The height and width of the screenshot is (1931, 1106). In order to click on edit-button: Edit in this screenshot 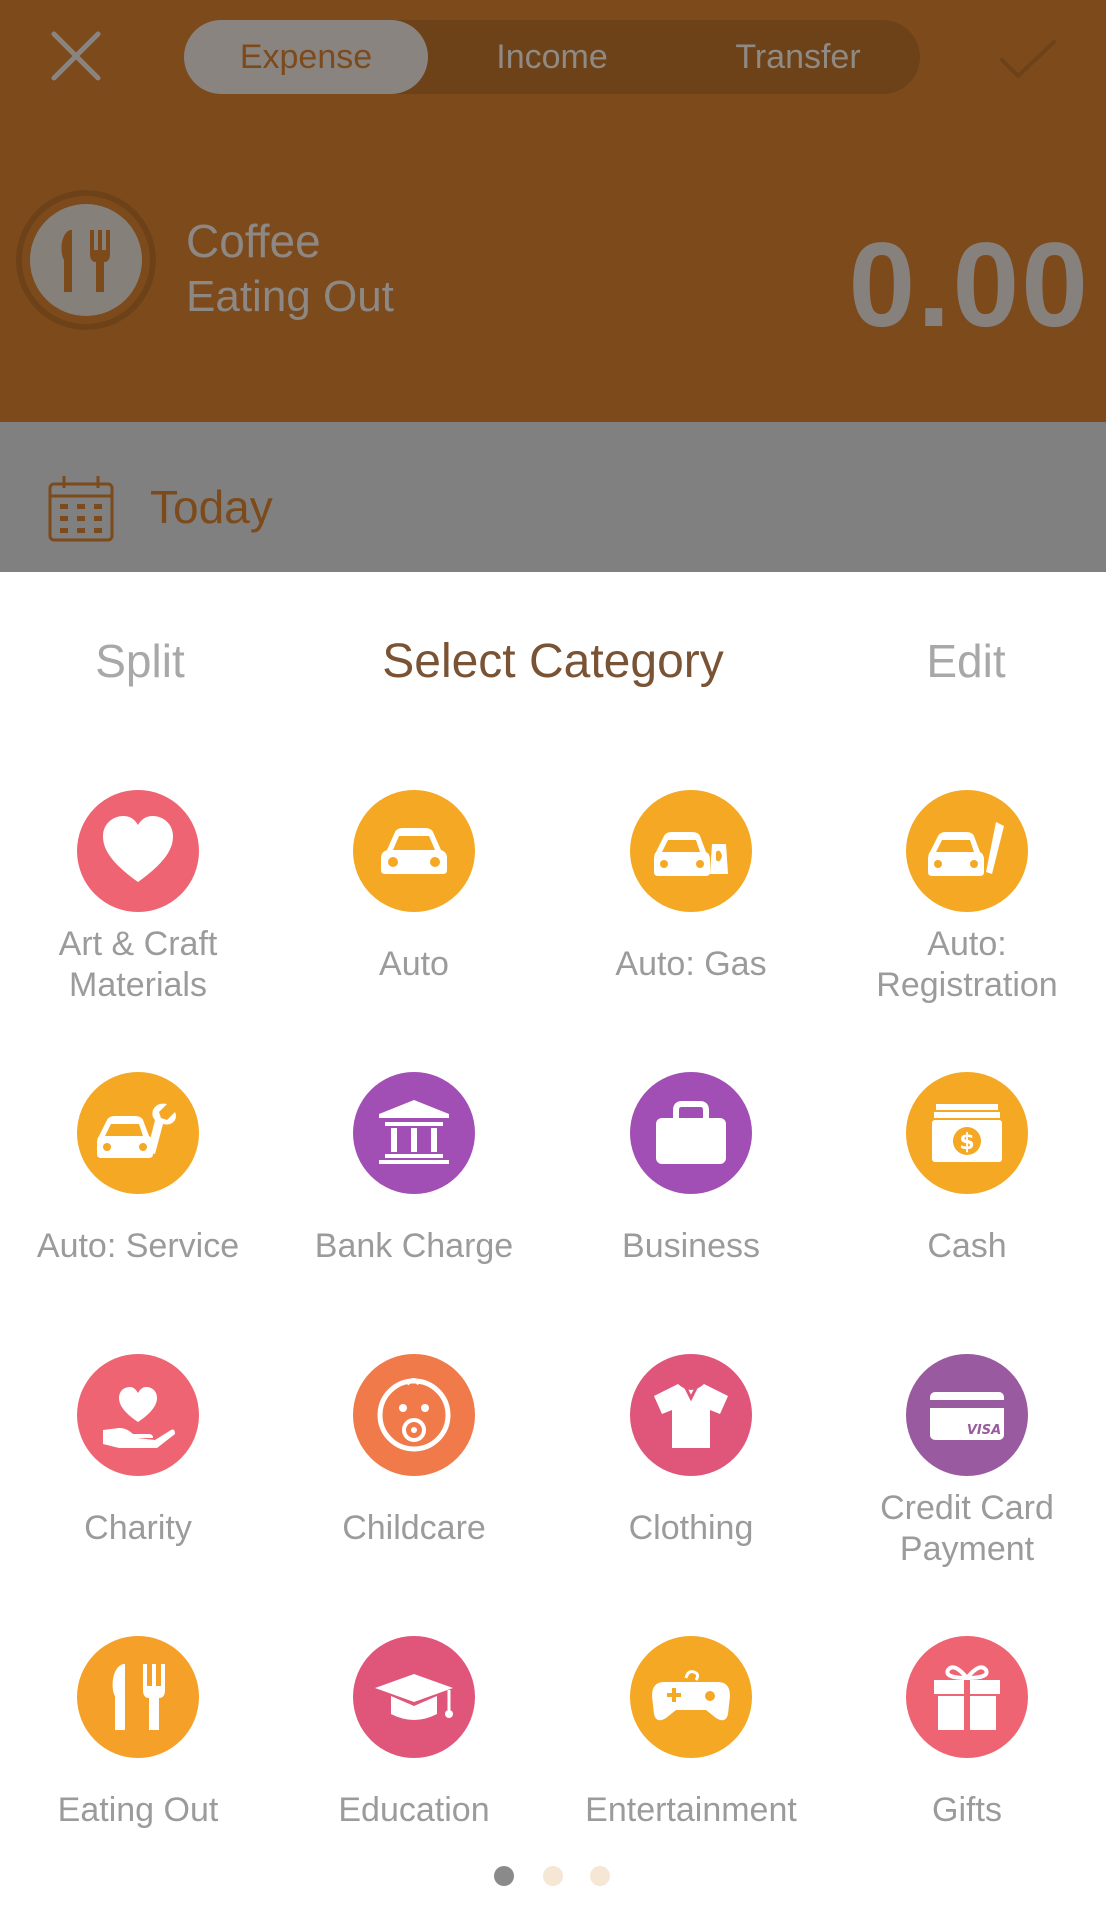, I will do `click(966, 661)`.